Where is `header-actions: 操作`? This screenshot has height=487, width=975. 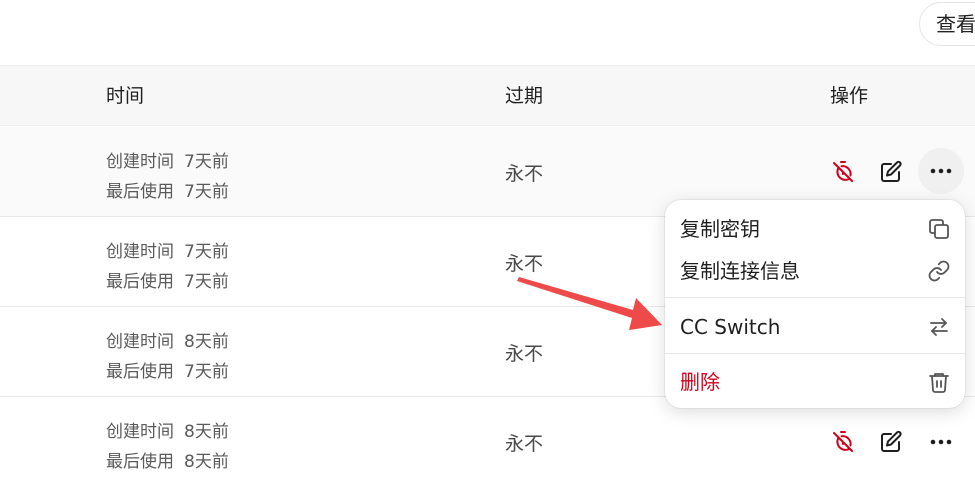
header-actions: 操作 is located at coordinates (849, 96).